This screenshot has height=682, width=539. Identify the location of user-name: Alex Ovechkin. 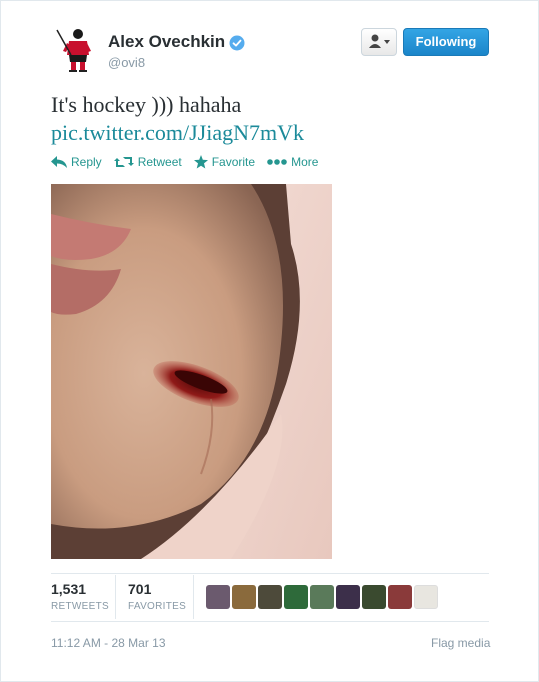
(176, 42).